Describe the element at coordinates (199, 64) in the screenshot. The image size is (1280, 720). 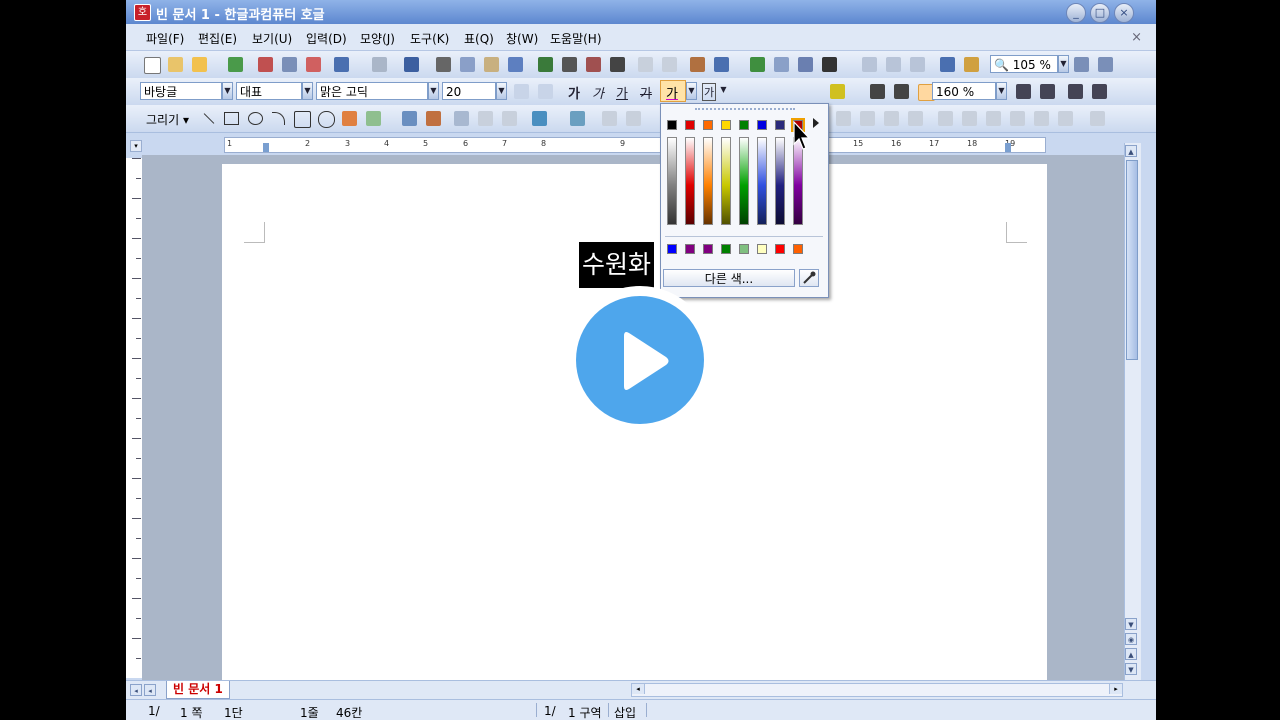
I see `open-folder-icon` at that location.